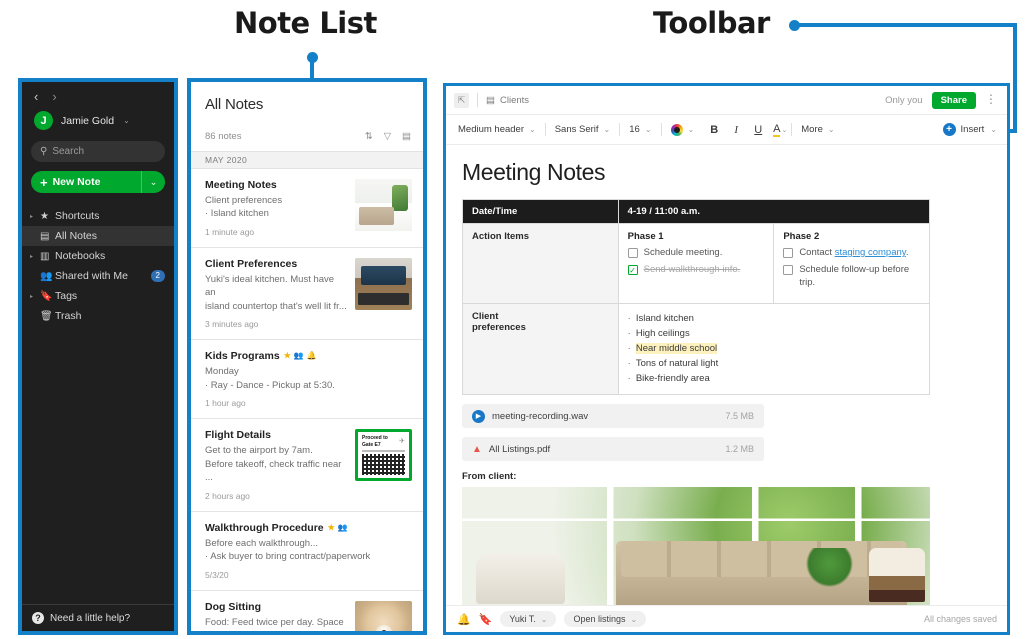  I want to click on attachment-pdf: ▲ All Listings.pdf 1.2 MB, so click(613, 449).